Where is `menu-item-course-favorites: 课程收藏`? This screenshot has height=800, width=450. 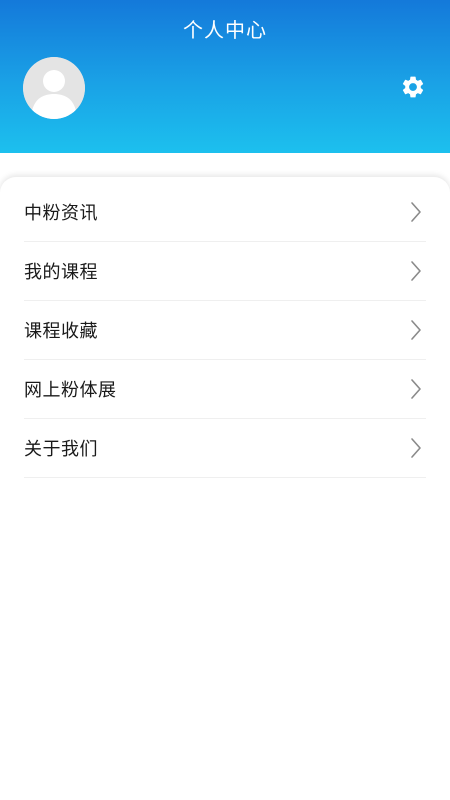
menu-item-course-favorites: 课程收藏 is located at coordinates (225, 330).